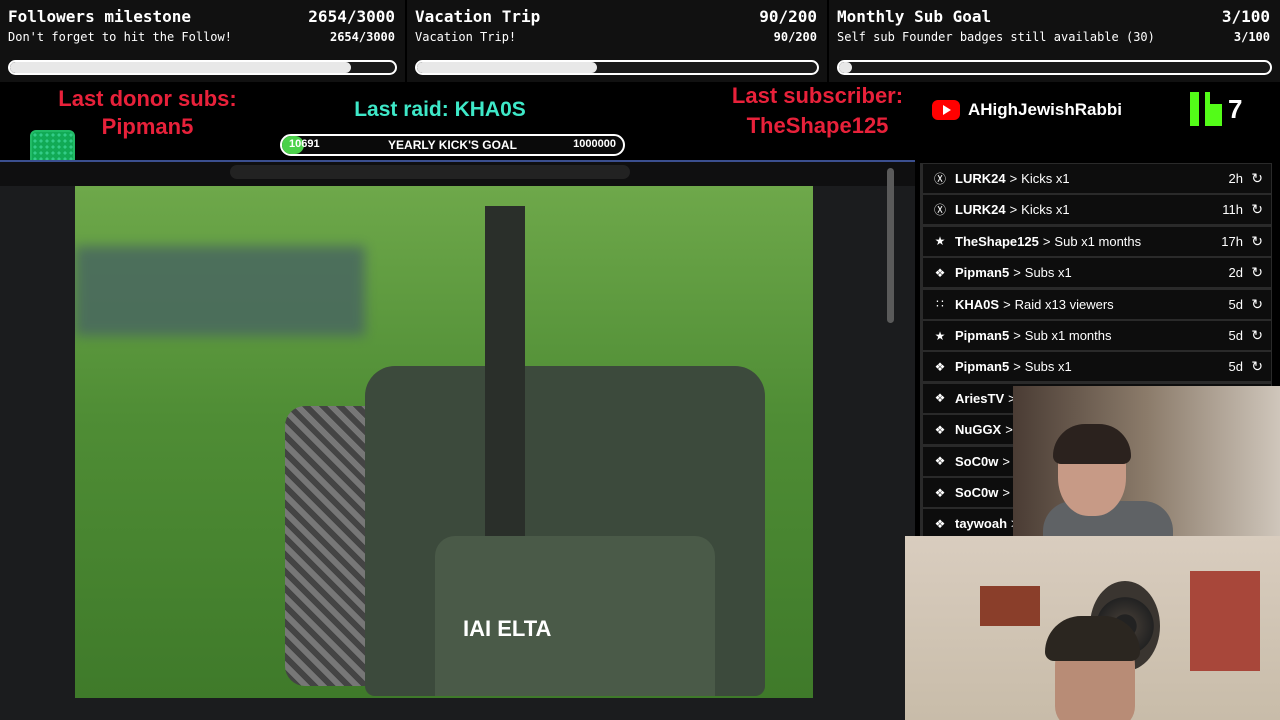 The width and height of the screenshot is (1280, 720). Describe the element at coordinates (100, 16) in the screenshot. I see `goal-title: Followers milestone` at that location.